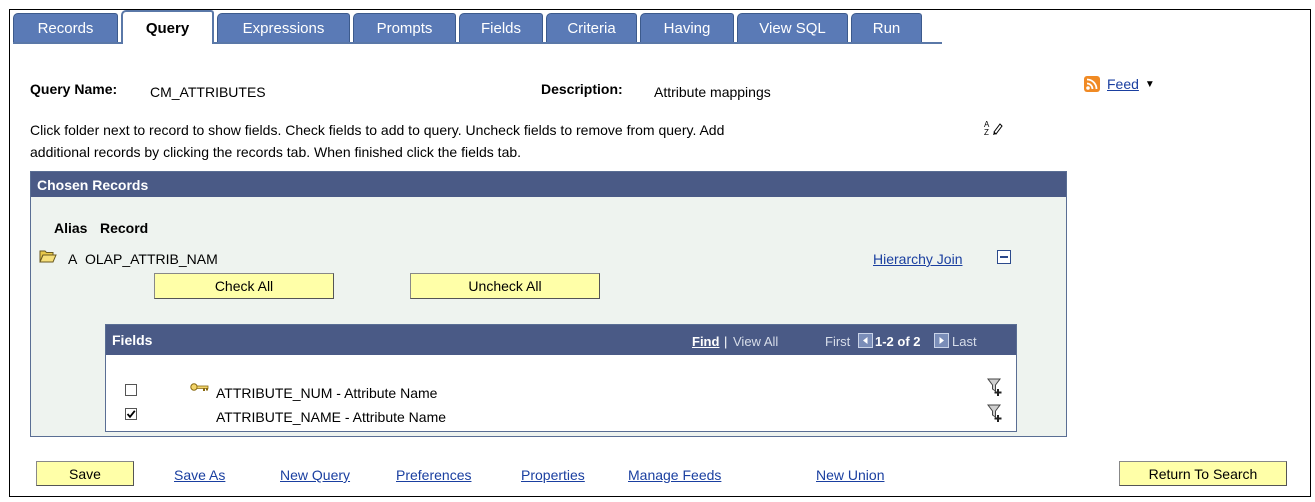 This screenshot has width=1315, height=502. Describe the element at coordinates (73, 259) in the screenshot. I see `record-alias: A` at that location.